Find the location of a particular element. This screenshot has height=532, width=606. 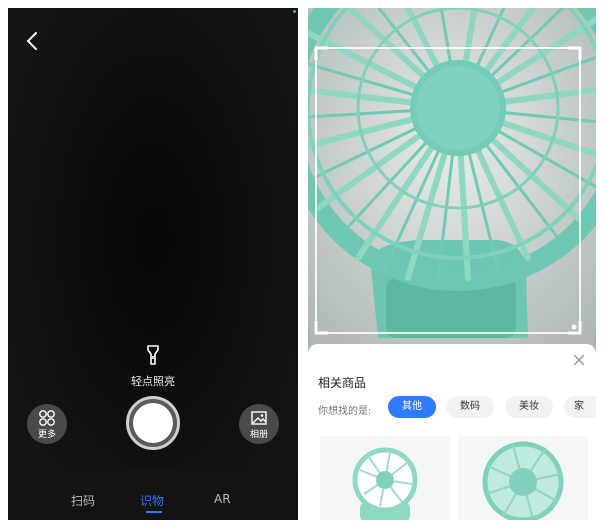

mode-ar: AR is located at coordinates (222, 499).